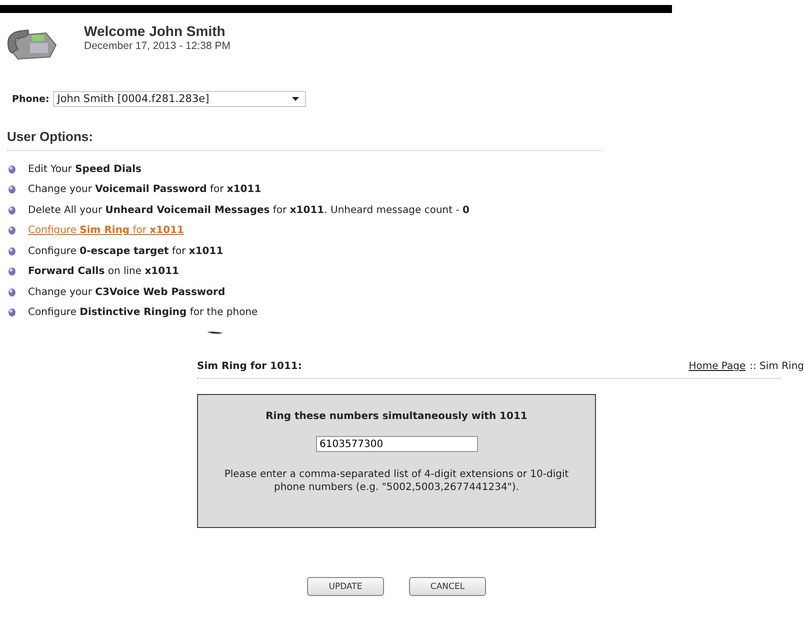  Describe the element at coordinates (179, 99) in the screenshot. I see `phone-select: John Smith [0004.f281.283e]` at that location.